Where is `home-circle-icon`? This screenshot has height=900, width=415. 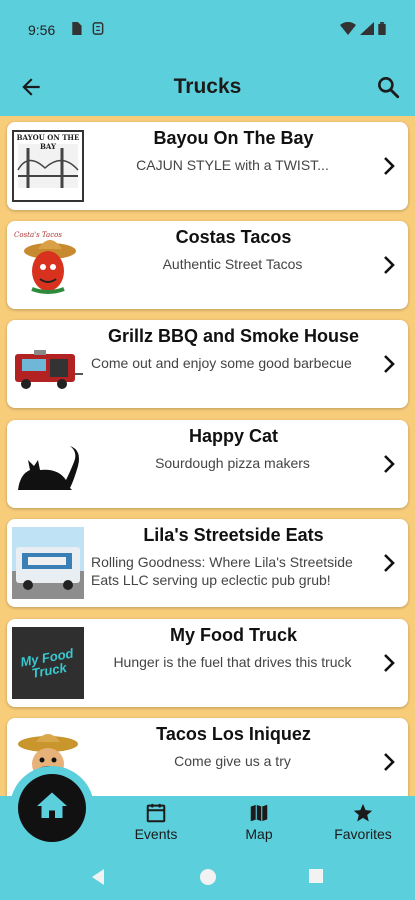 home-circle-icon is located at coordinates (208, 877).